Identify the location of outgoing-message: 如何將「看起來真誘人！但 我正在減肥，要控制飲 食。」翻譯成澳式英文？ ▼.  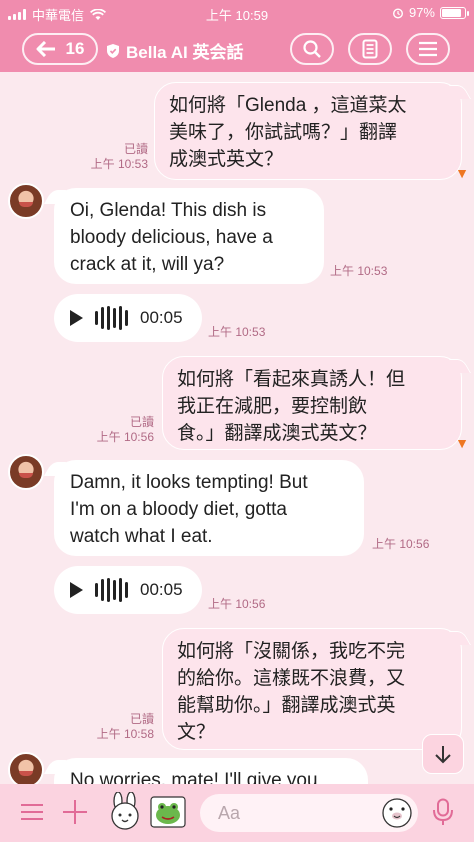
(317, 403).